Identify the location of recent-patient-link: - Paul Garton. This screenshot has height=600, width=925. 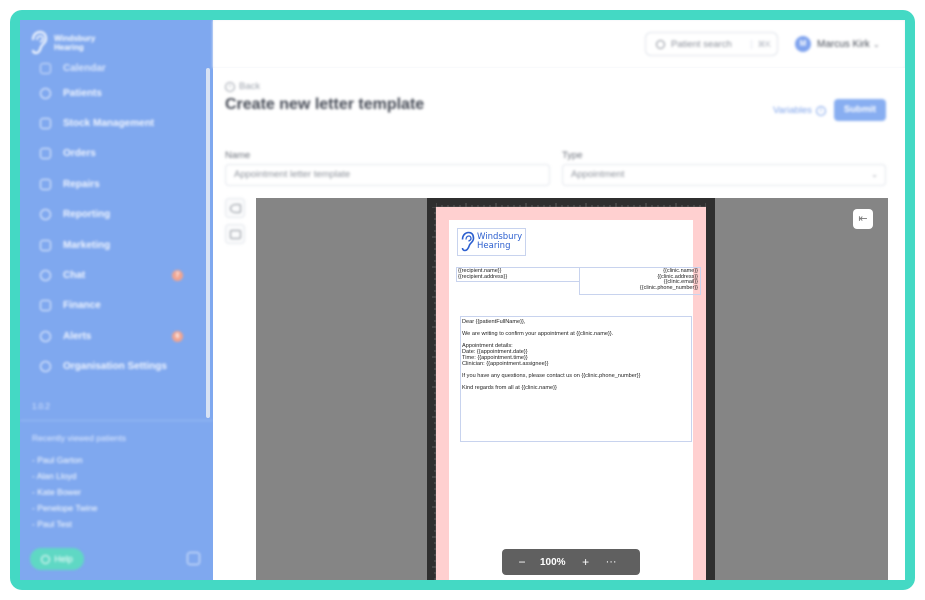
(65, 460).